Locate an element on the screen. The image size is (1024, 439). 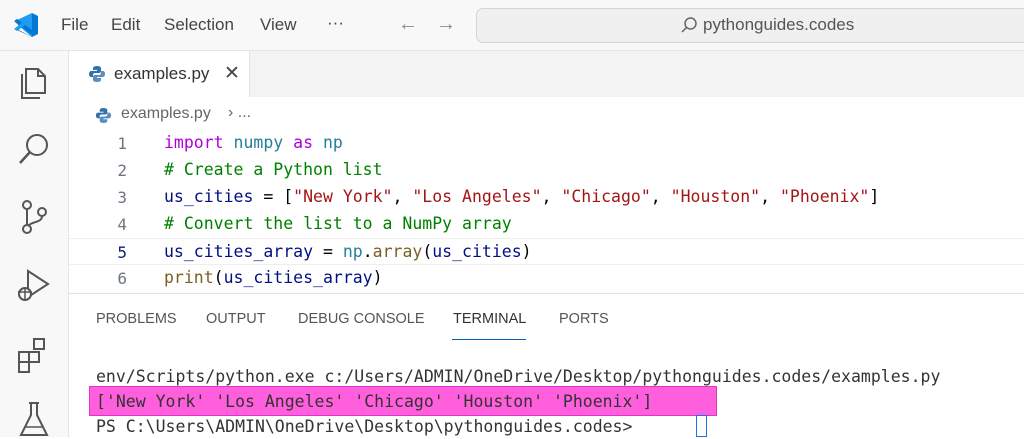
operator-token: = [ is located at coordinates (273, 196).